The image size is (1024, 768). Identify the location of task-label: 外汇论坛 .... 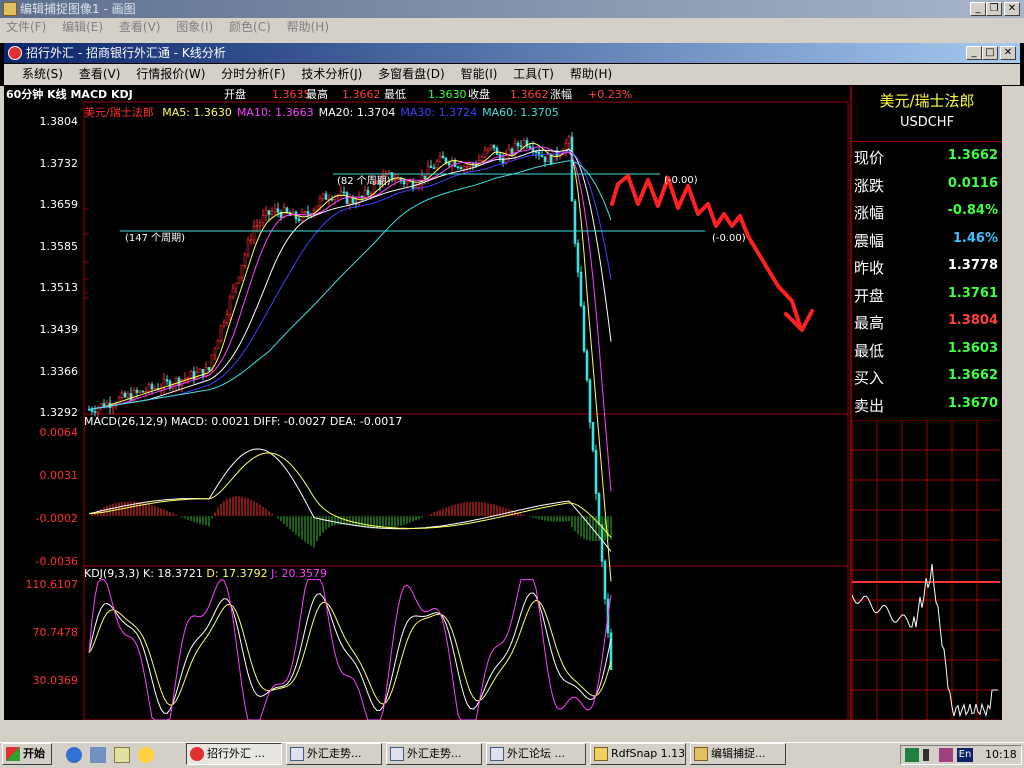
(536, 753).